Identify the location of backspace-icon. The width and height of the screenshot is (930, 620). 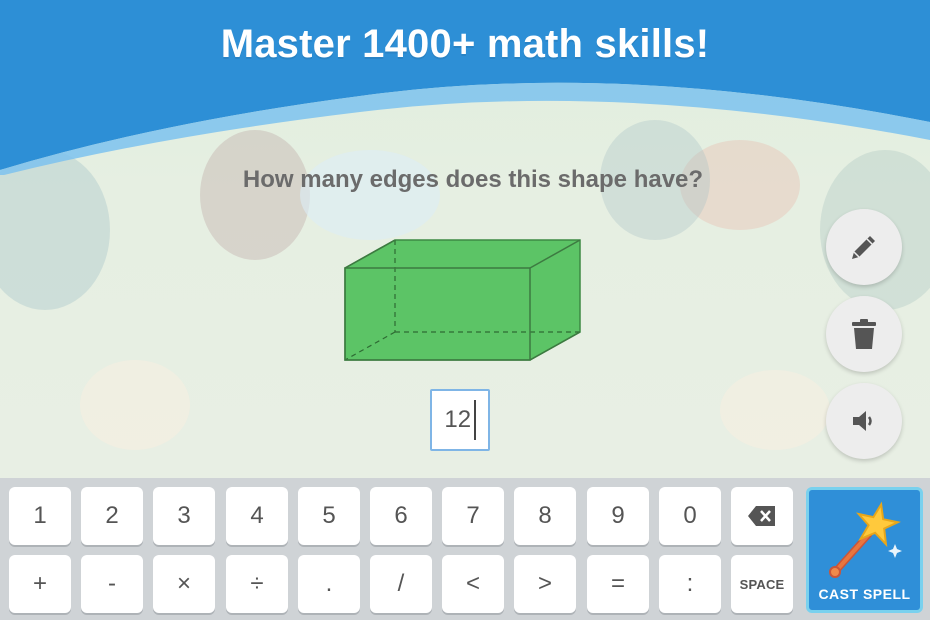
(761, 516).